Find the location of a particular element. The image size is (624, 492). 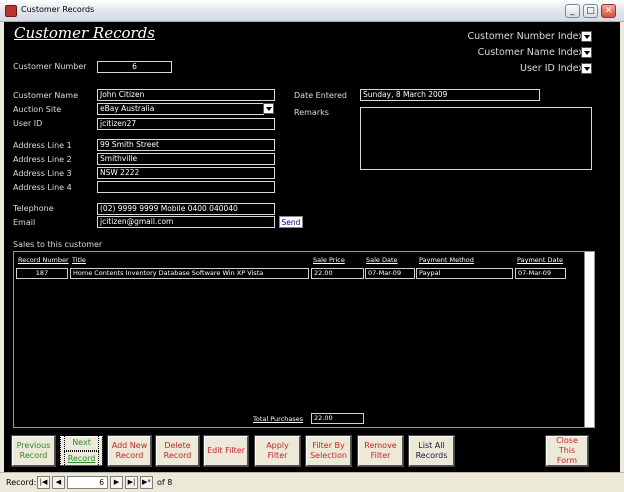

address-line-2-field: Smithville is located at coordinates (186, 159).